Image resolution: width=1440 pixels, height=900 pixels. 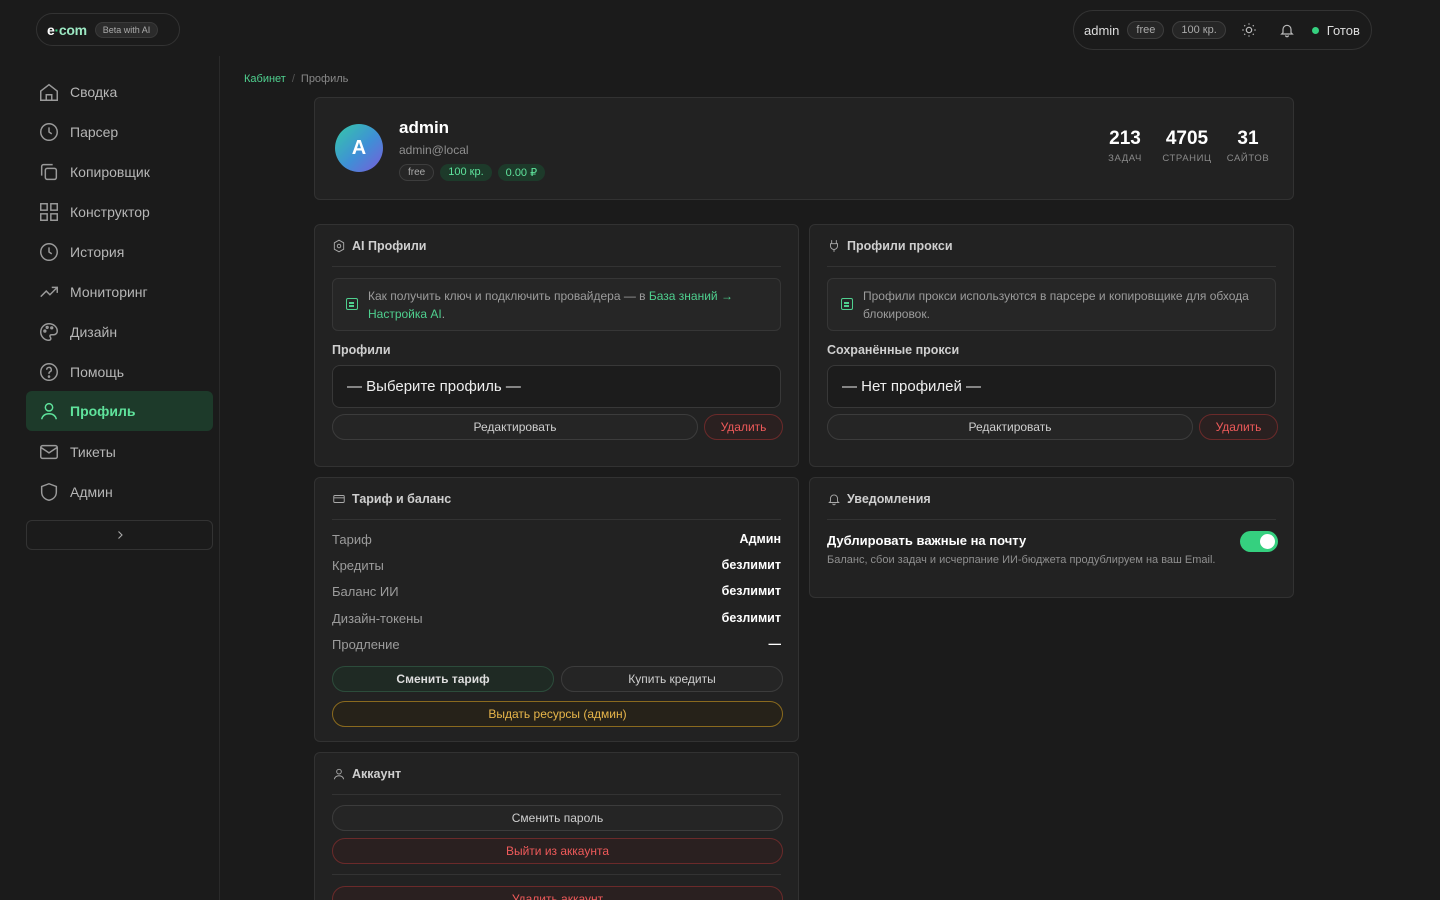 What do you see at coordinates (296, 79) in the screenshot?
I see `breadcrumb: Кабинет / Профиль` at bounding box center [296, 79].